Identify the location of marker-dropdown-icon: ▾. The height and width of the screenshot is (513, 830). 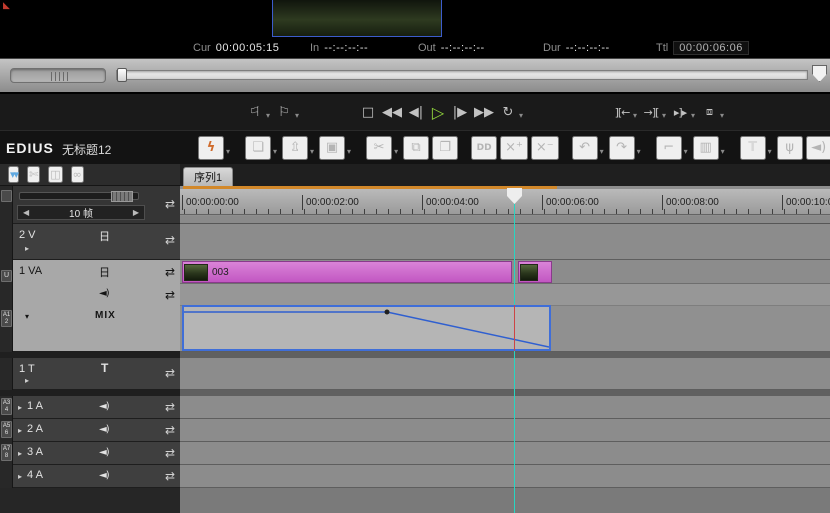
(686, 151).